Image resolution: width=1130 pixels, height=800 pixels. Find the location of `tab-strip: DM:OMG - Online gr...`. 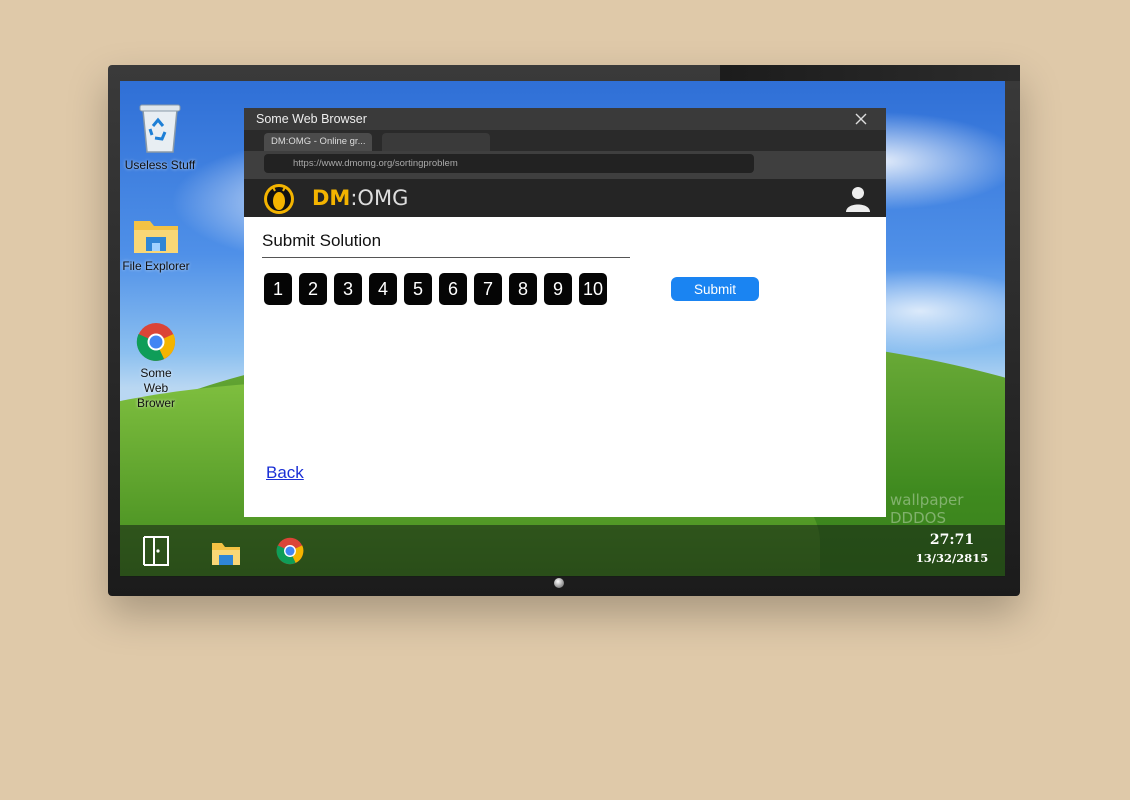

tab-strip: DM:OMG - Online gr... is located at coordinates (565, 140).